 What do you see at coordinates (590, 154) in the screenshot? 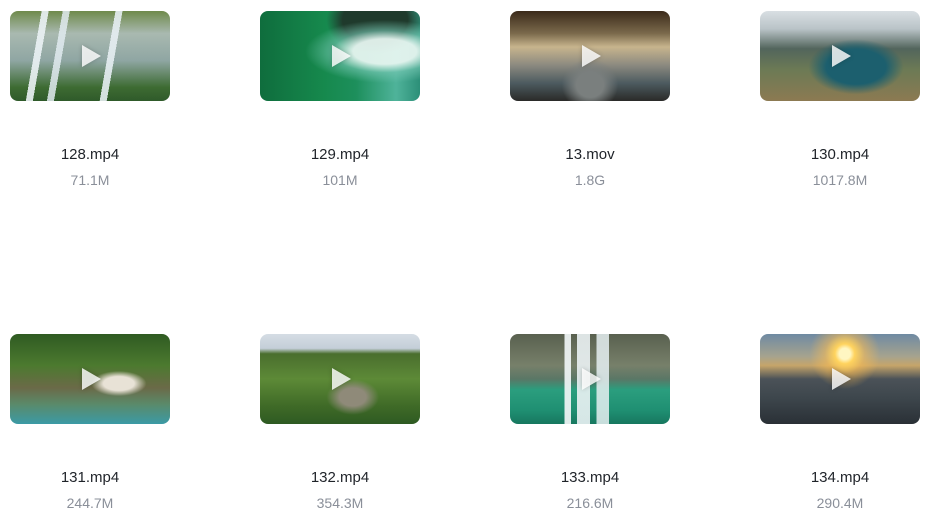
I see `file-name: 13.mov` at bounding box center [590, 154].